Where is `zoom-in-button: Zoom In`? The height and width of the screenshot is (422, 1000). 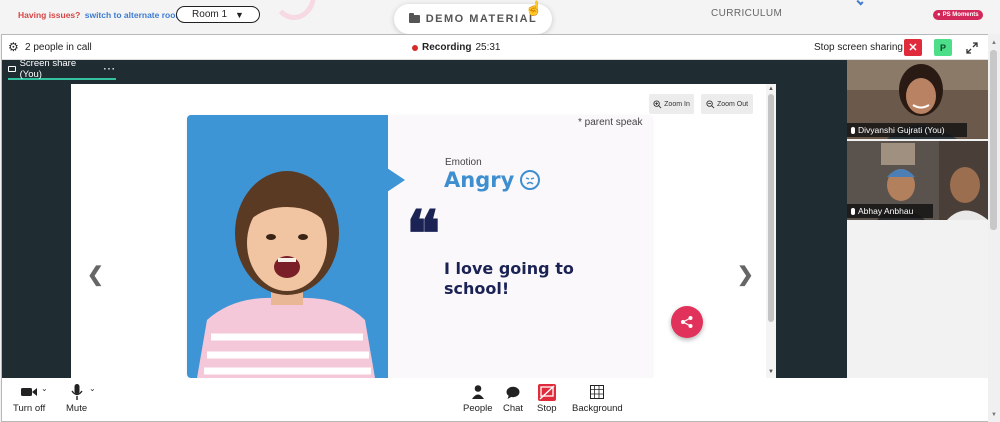
zoom-in-button: Zoom In is located at coordinates (671, 104).